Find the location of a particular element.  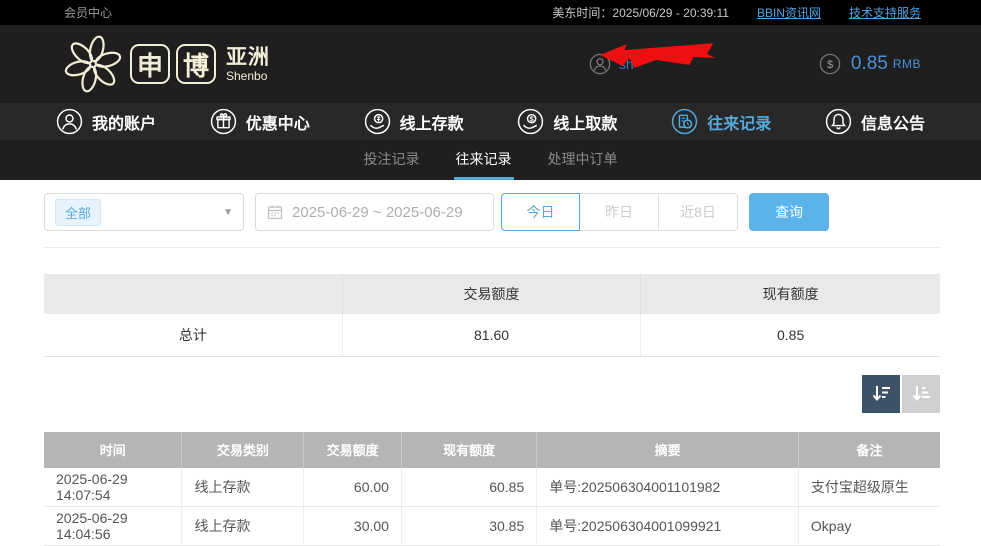

col-header-amount: 交易额度 is located at coordinates (352, 449).